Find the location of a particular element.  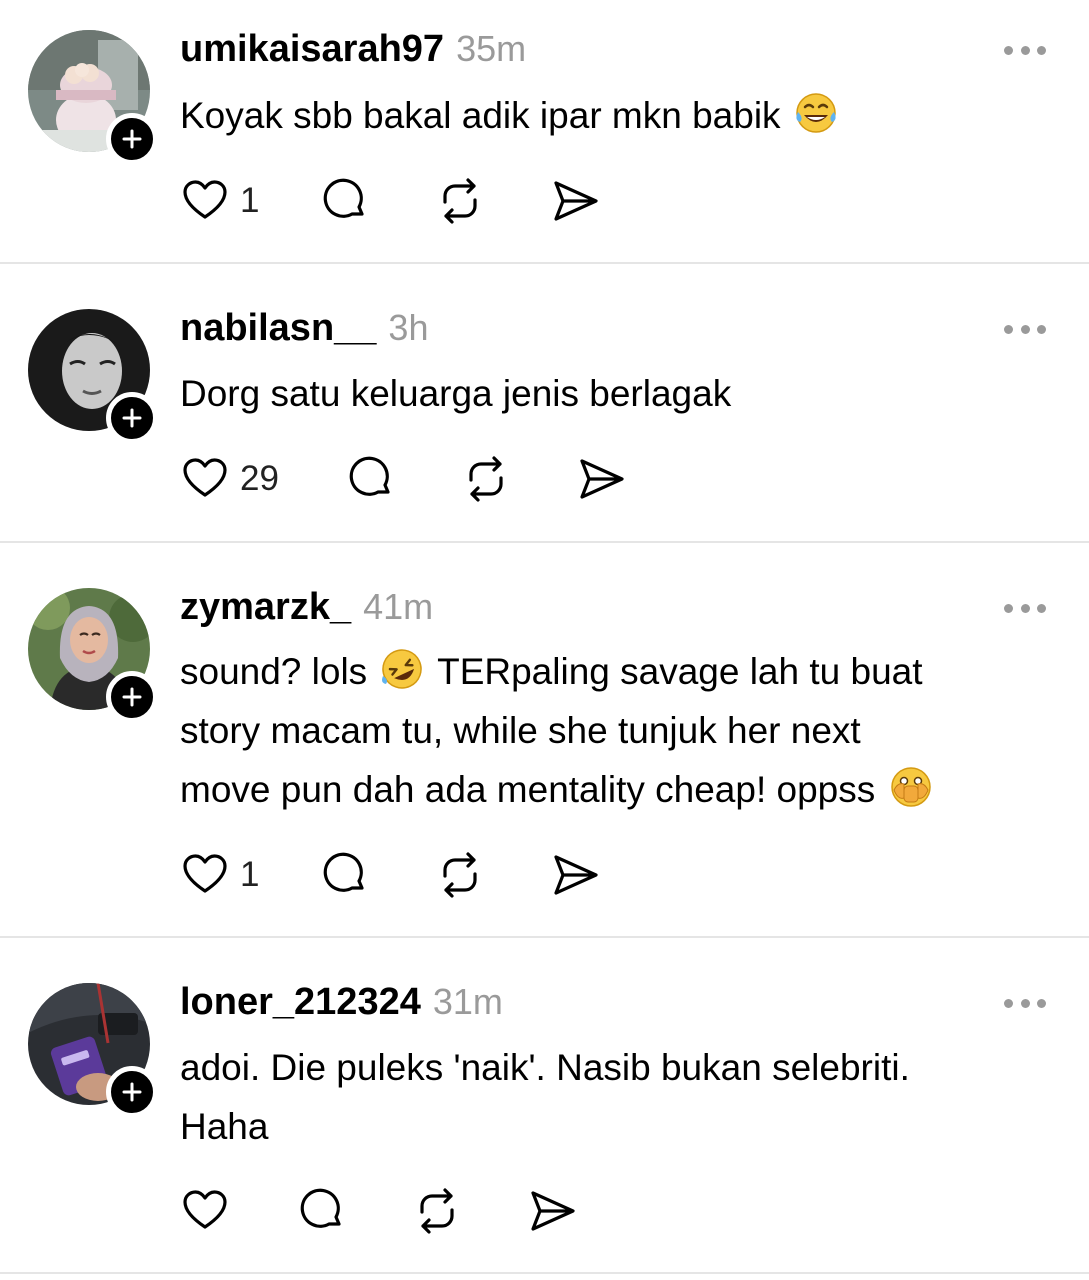

timestamp: 3h is located at coordinates (408, 327).